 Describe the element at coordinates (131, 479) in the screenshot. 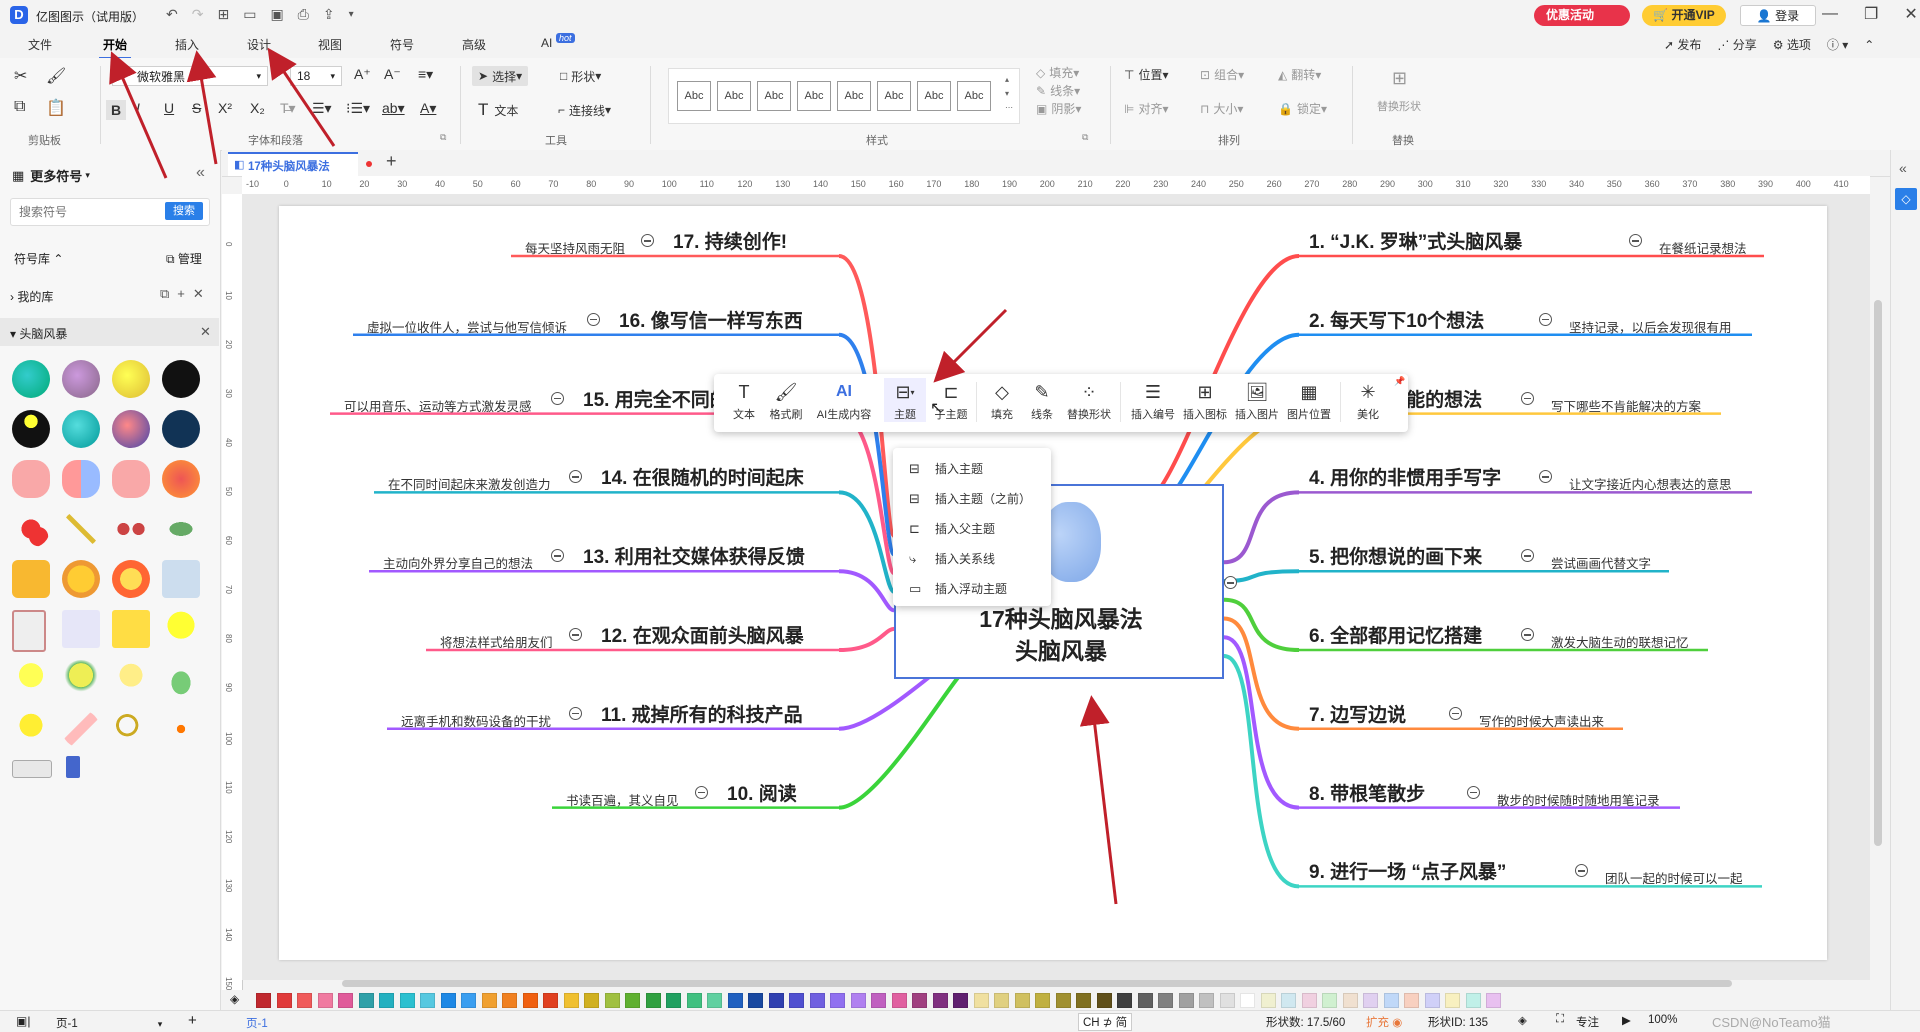

I see `brain-symbol` at that location.